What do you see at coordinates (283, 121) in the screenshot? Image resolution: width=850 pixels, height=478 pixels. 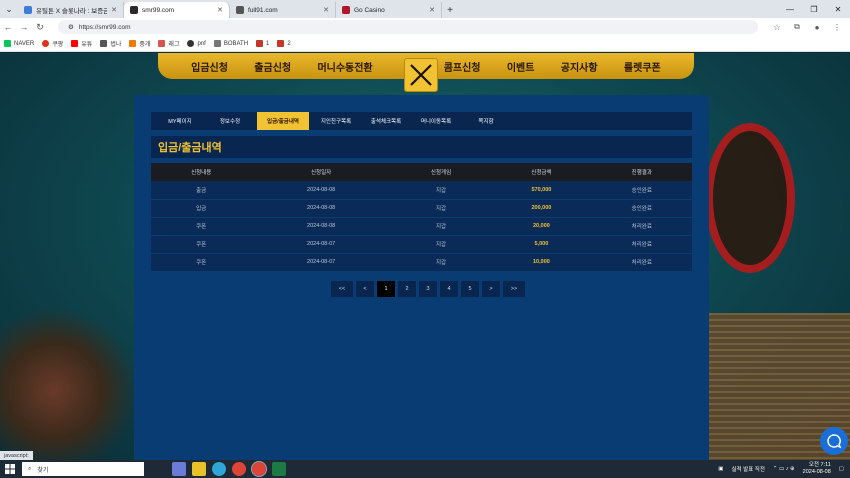 I see `tab-deposit-withdraw-history: 입금/출금내역` at bounding box center [283, 121].